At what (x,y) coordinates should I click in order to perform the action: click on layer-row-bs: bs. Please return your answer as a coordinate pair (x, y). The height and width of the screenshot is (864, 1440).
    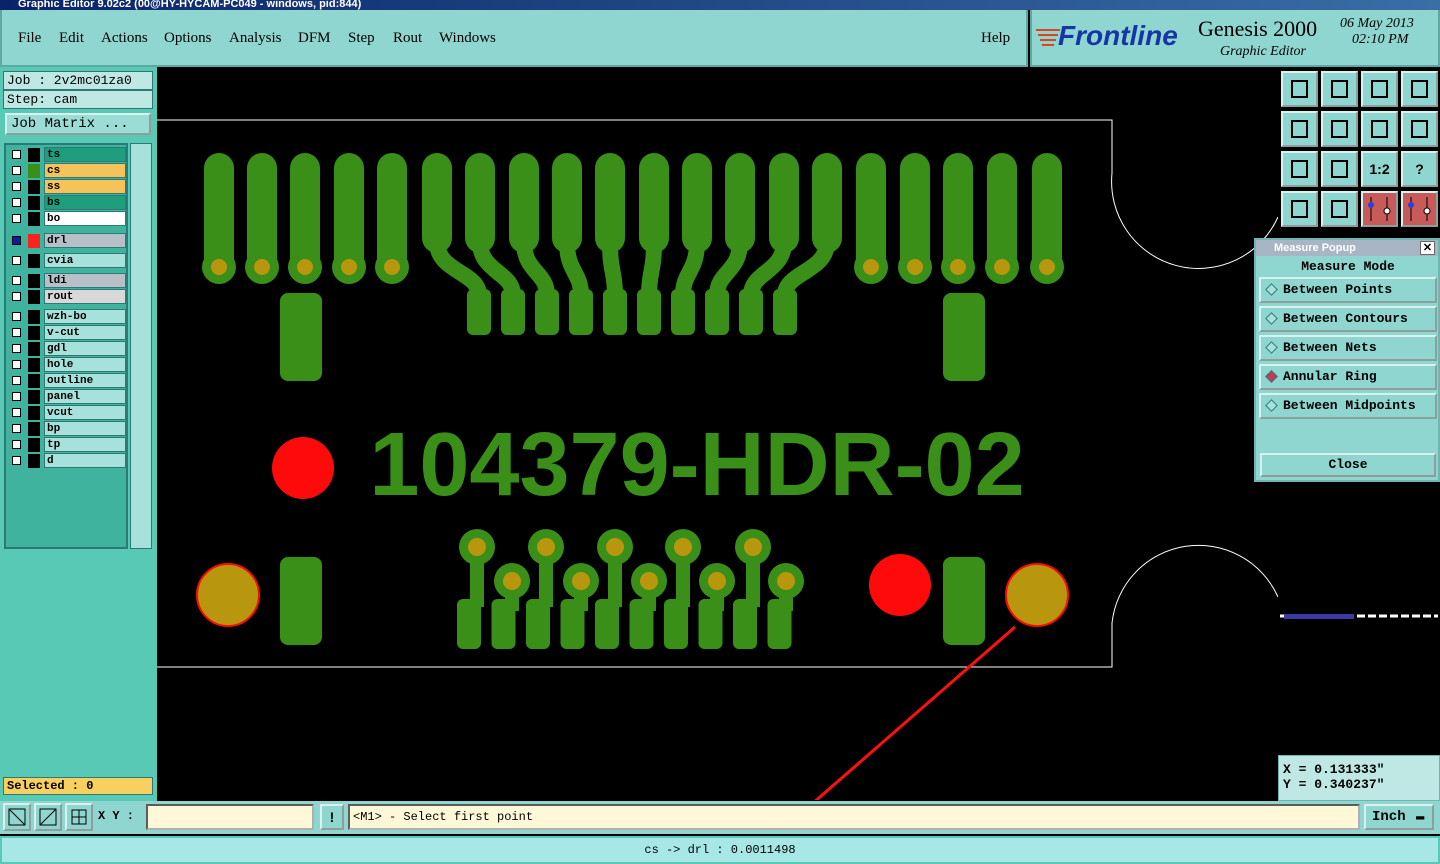
    Looking at the image, I should click on (68, 202).